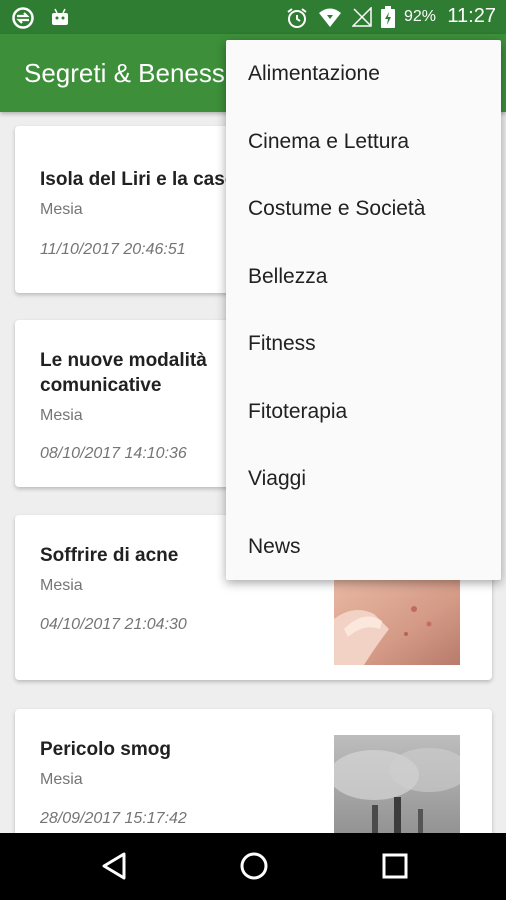 The image size is (506, 900). What do you see at coordinates (388, 19) in the screenshot?
I see `battery-charging-icon` at bounding box center [388, 19].